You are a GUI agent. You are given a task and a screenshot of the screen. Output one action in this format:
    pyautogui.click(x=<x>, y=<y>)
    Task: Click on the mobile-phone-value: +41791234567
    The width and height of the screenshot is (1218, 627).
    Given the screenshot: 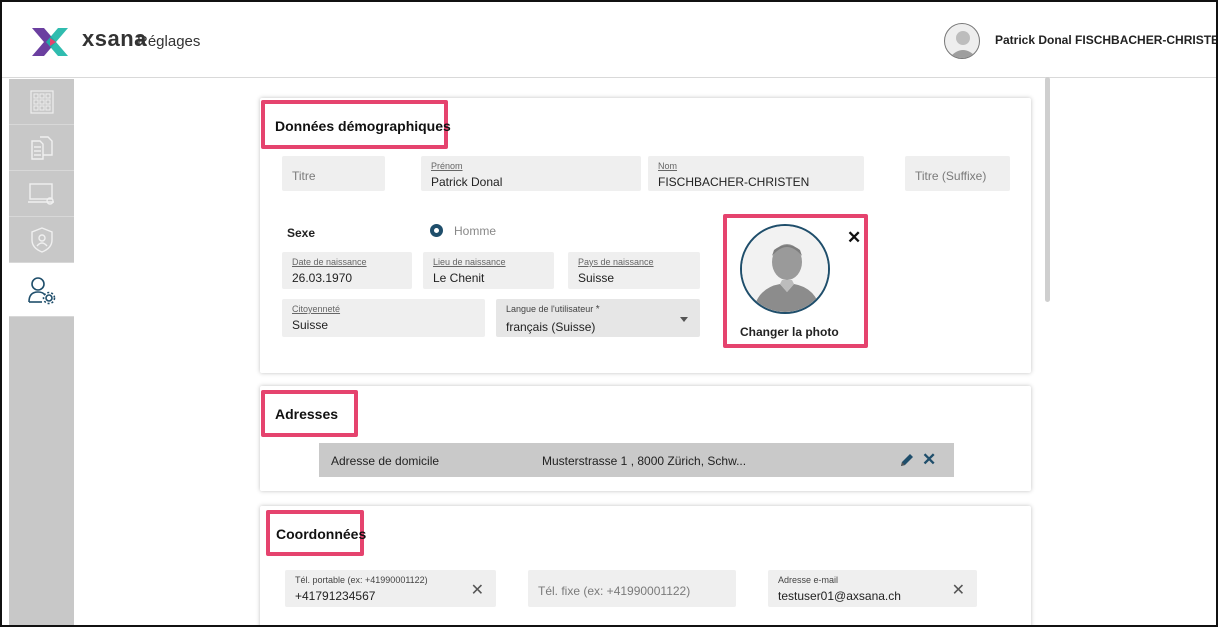 What is the action you would take?
    pyautogui.click(x=335, y=596)
    